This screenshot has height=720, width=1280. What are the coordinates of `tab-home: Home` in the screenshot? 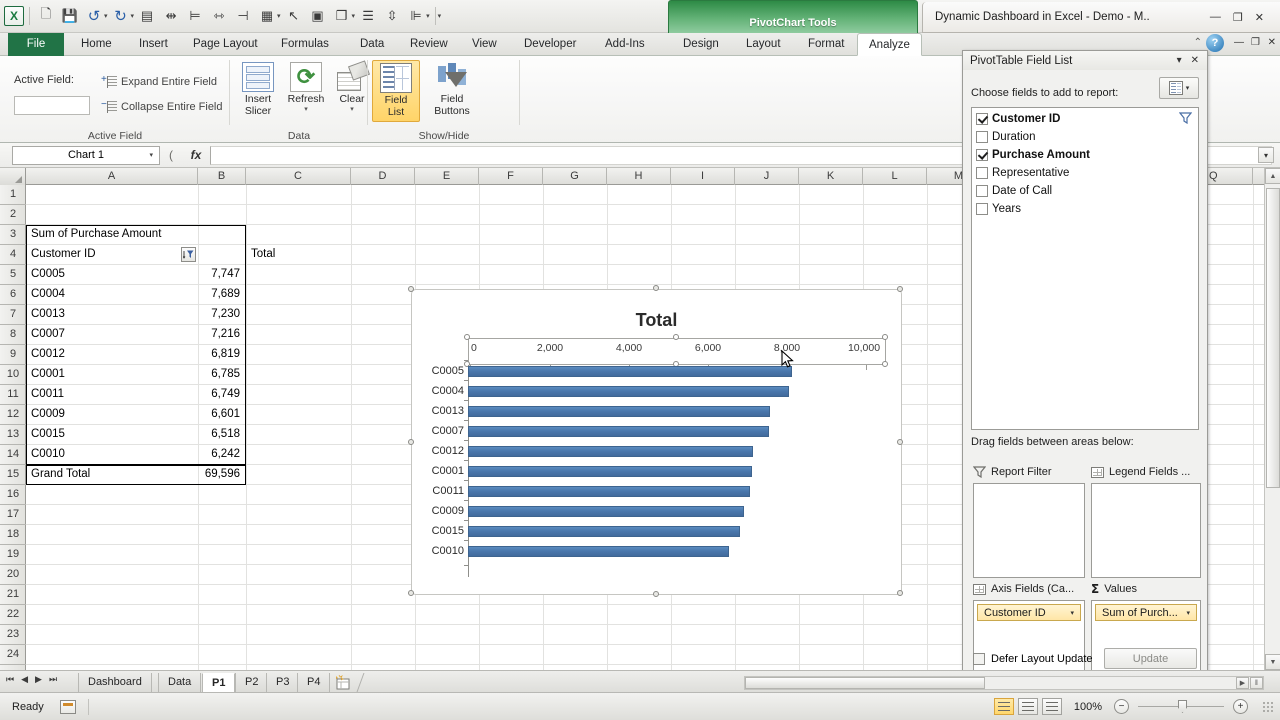 It's located at (96, 44).